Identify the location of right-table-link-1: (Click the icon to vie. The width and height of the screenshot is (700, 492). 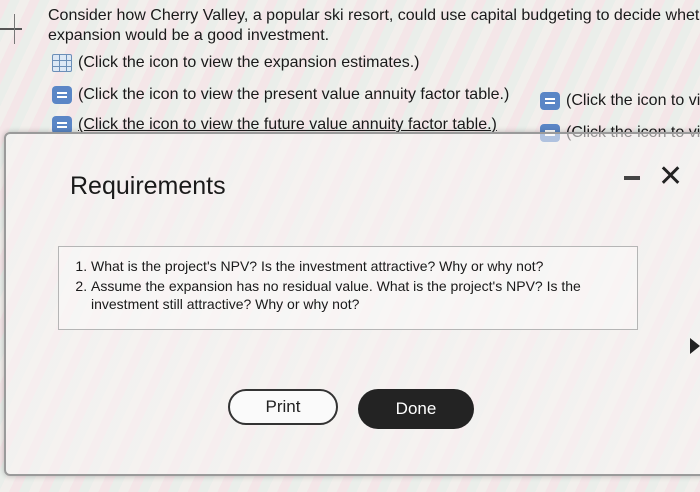
(620, 101).